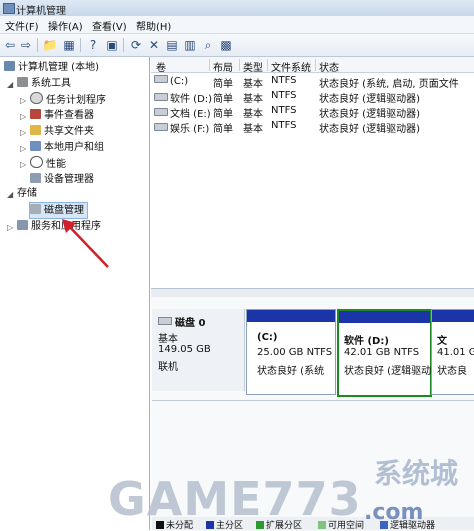 The width and height of the screenshot is (474, 531). Describe the element at coordinates (172, 45) in the screenshot. I see `open-icon: ▤` at that location.